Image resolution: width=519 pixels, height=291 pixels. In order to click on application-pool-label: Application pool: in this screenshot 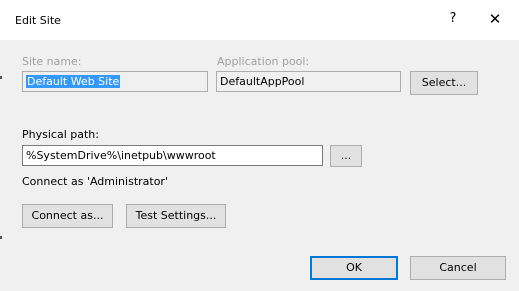, I will do `click(263, 61)`.